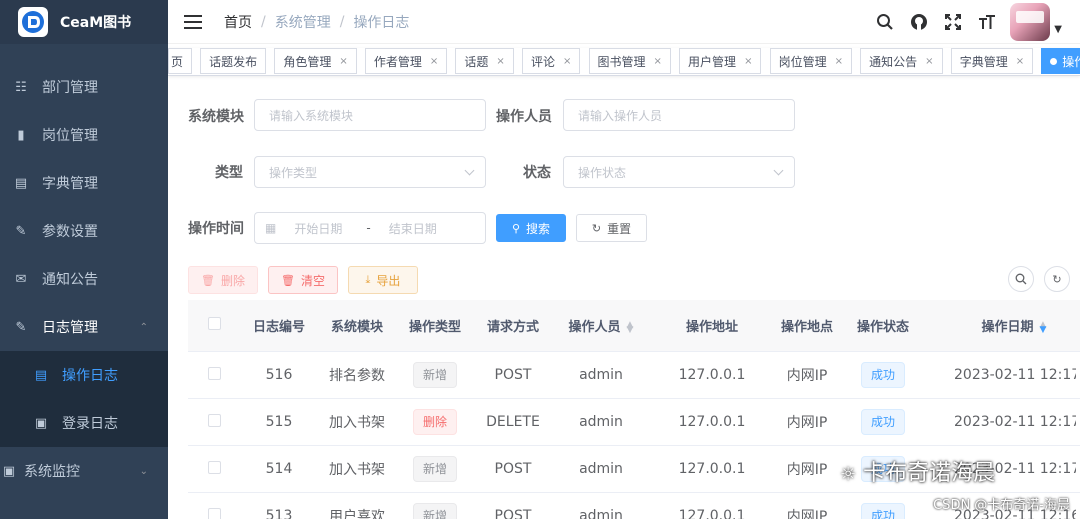 The height and width of the screenshot is (519, 1080). What do you see at coordinates (214, 323) in the screenshot?
I see `select-all-checkbox` at bounding box center [214, 323].